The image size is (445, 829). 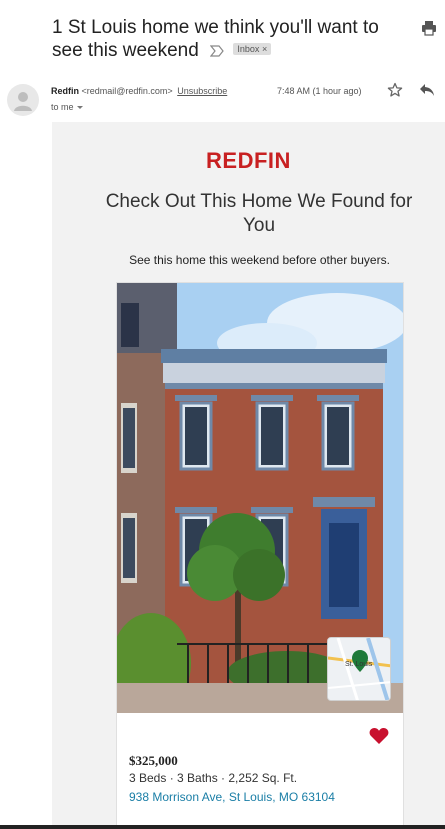 What do you see at coordinates (259, 213) in the screenshot?
I see `email-headline: Check Out This Home We Found for You` at bounding box center [259, 213].